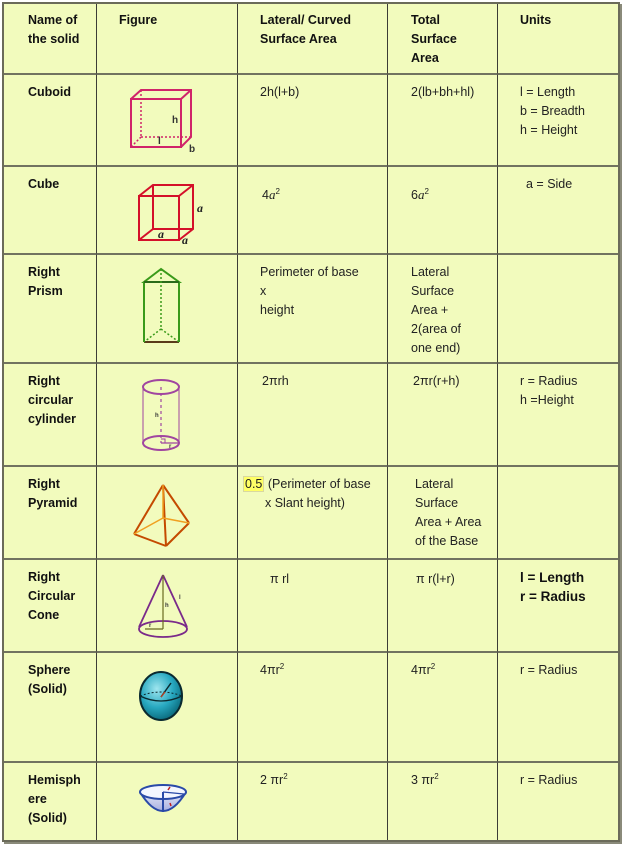 This screenshot has width=624, height=845. What do you see at coordinates (536, 20) in the screenshot?
I see `header-units: Units` at bounding box center [536, 20].